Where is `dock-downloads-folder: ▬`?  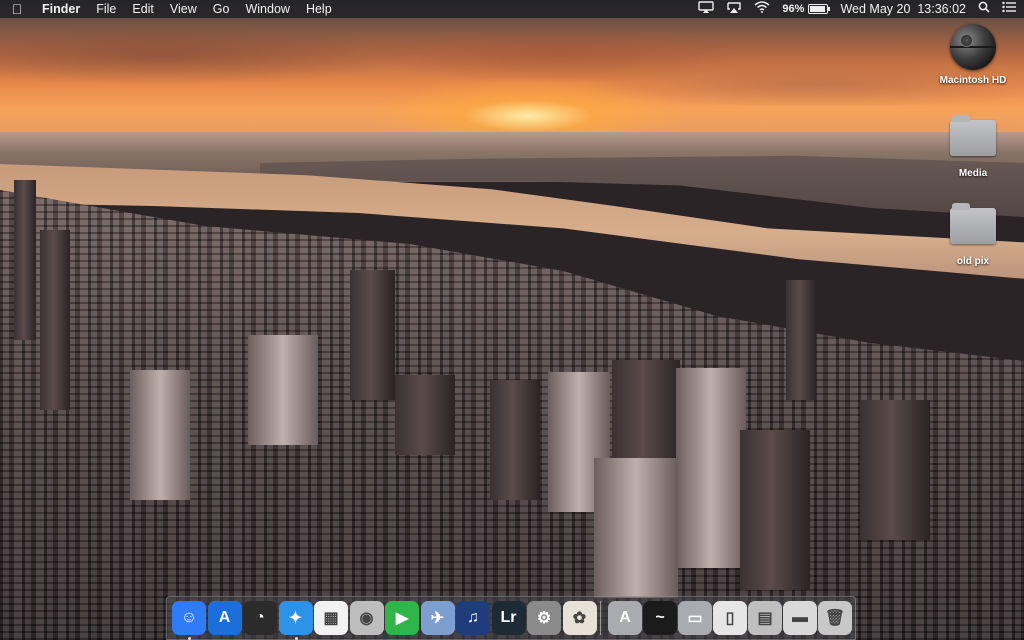 dock-downloads-folder: ▬ is located at coordinates (800, 618).